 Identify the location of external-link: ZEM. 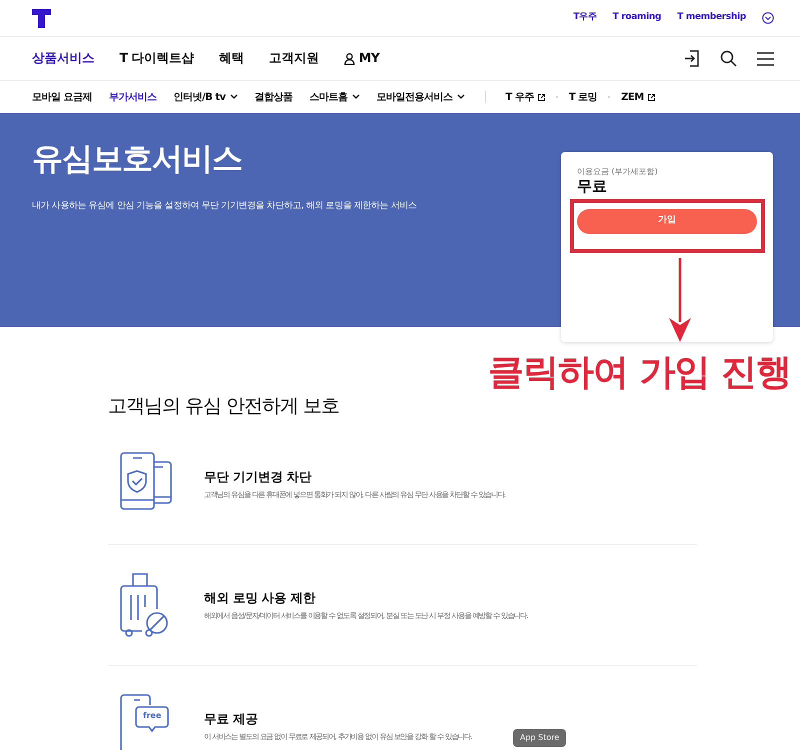
(638, 97).